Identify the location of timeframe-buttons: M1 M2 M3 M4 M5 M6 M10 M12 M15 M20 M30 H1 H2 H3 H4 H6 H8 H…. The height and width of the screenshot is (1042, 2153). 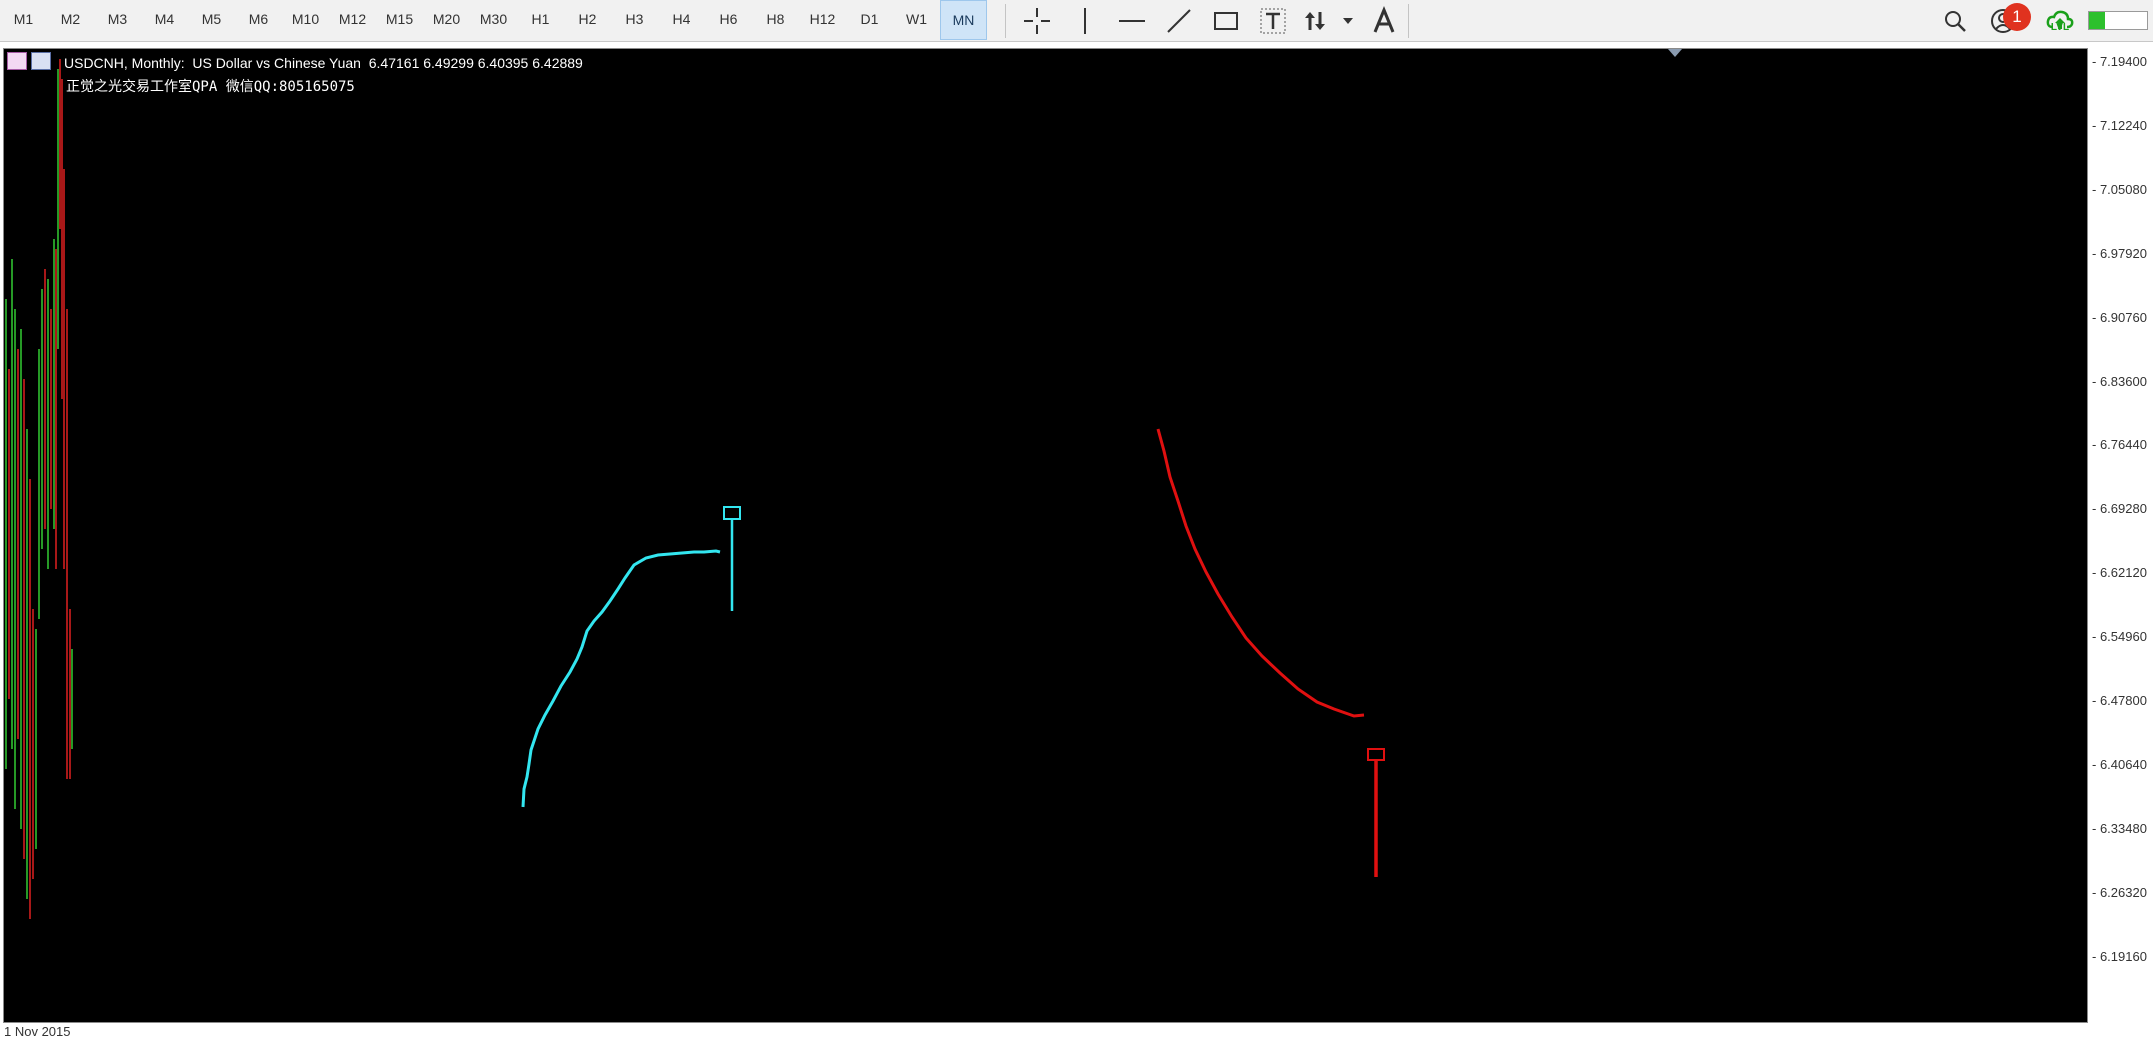
(493, 21).